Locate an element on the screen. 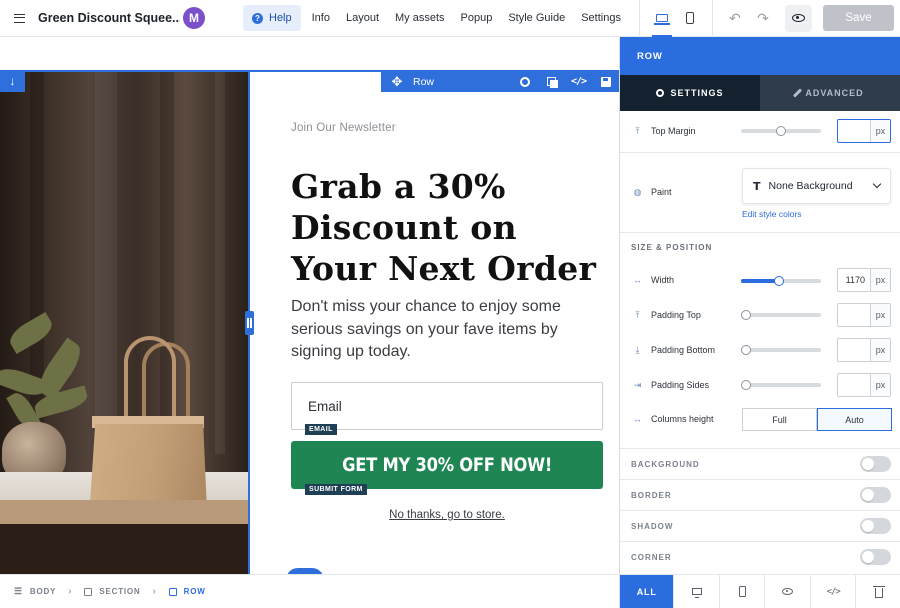 The width and height of the screenshot is (900, 608). style-guide-button: Style Guide is located at coordinates (536, 18).